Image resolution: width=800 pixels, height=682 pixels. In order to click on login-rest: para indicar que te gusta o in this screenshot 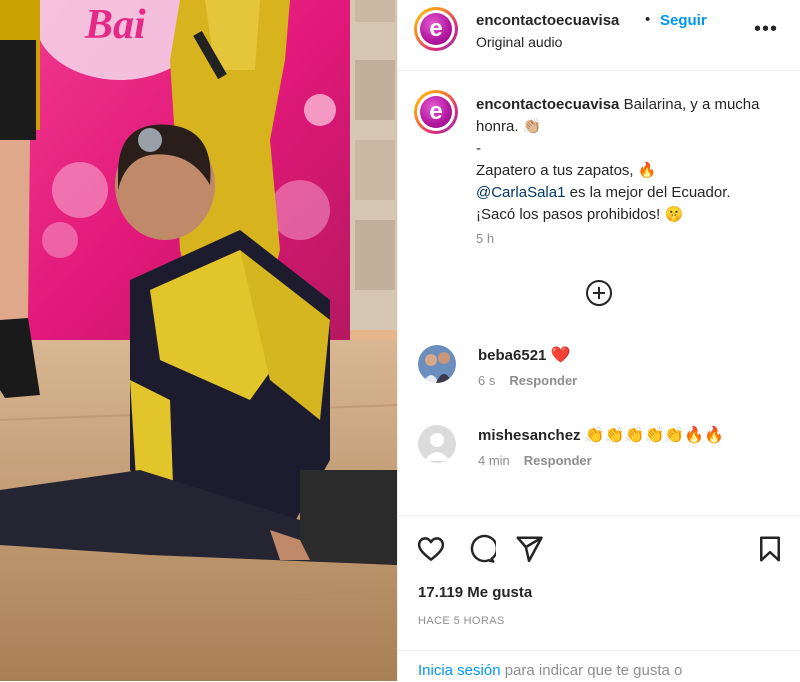, I will do `click(591, 670)`.